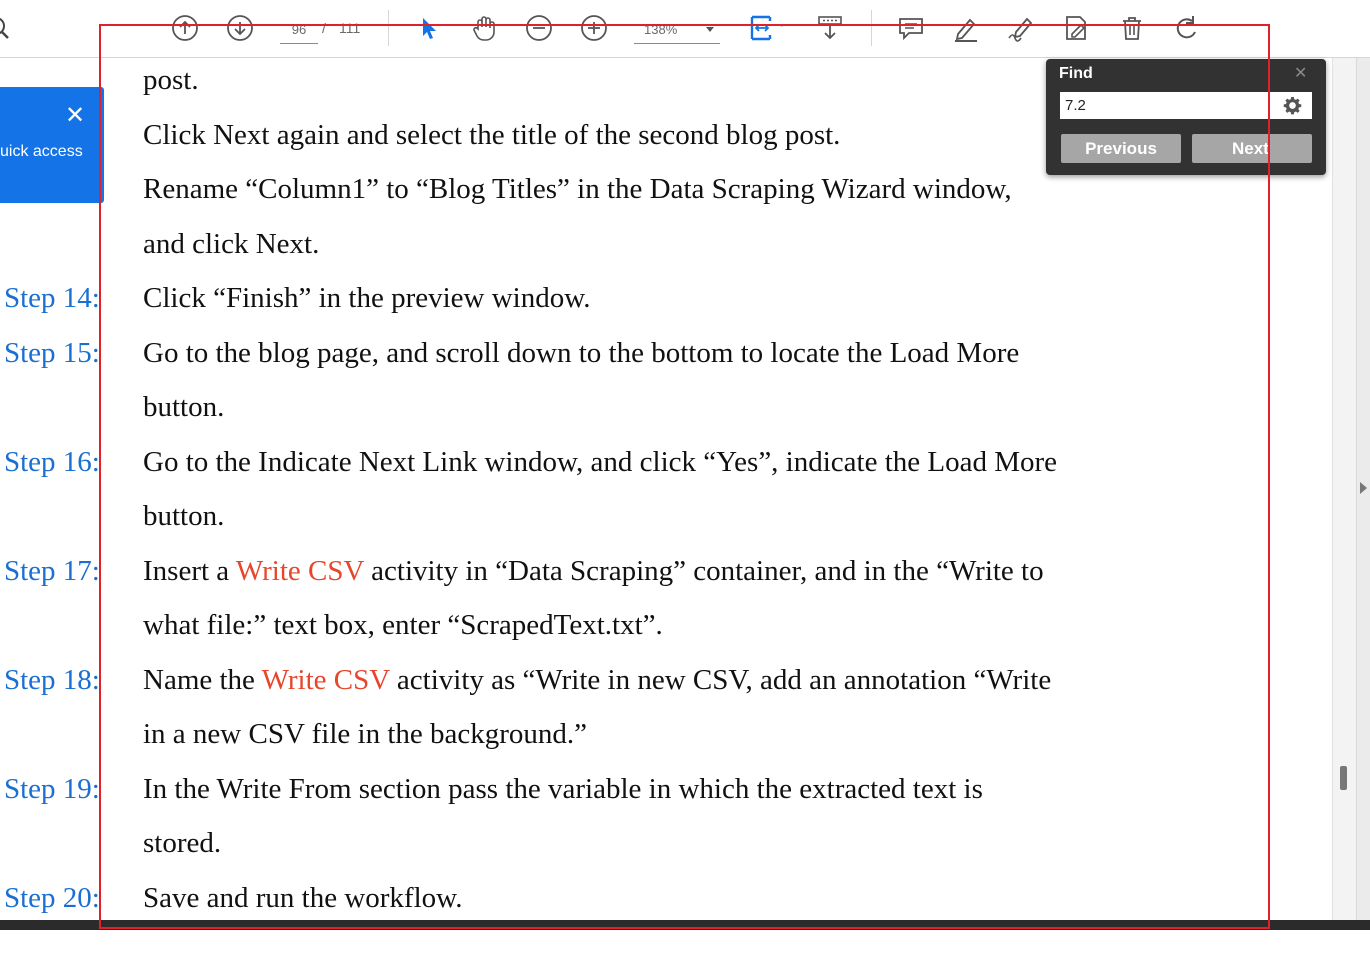 The image size is (1370, 955). What do you see at coordinates (303, 898) in the screenshot?
I see `doc-line: Save and run the workflow.` at bounding box center [303, 898].